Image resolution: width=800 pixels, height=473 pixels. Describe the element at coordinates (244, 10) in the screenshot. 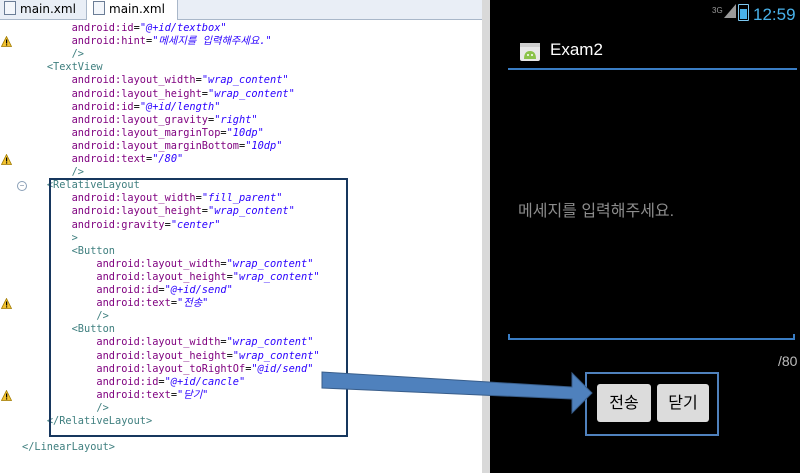

I see `editor-tab-bar: main.xml main.xml` at that location.